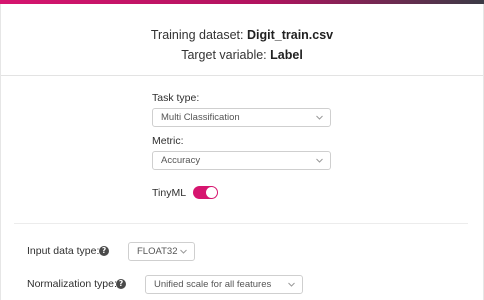 Image resolution: width=484 pixels, height=300 pixels. I want to click on input-data-type-select: FLOAT32, so click(161, 251).